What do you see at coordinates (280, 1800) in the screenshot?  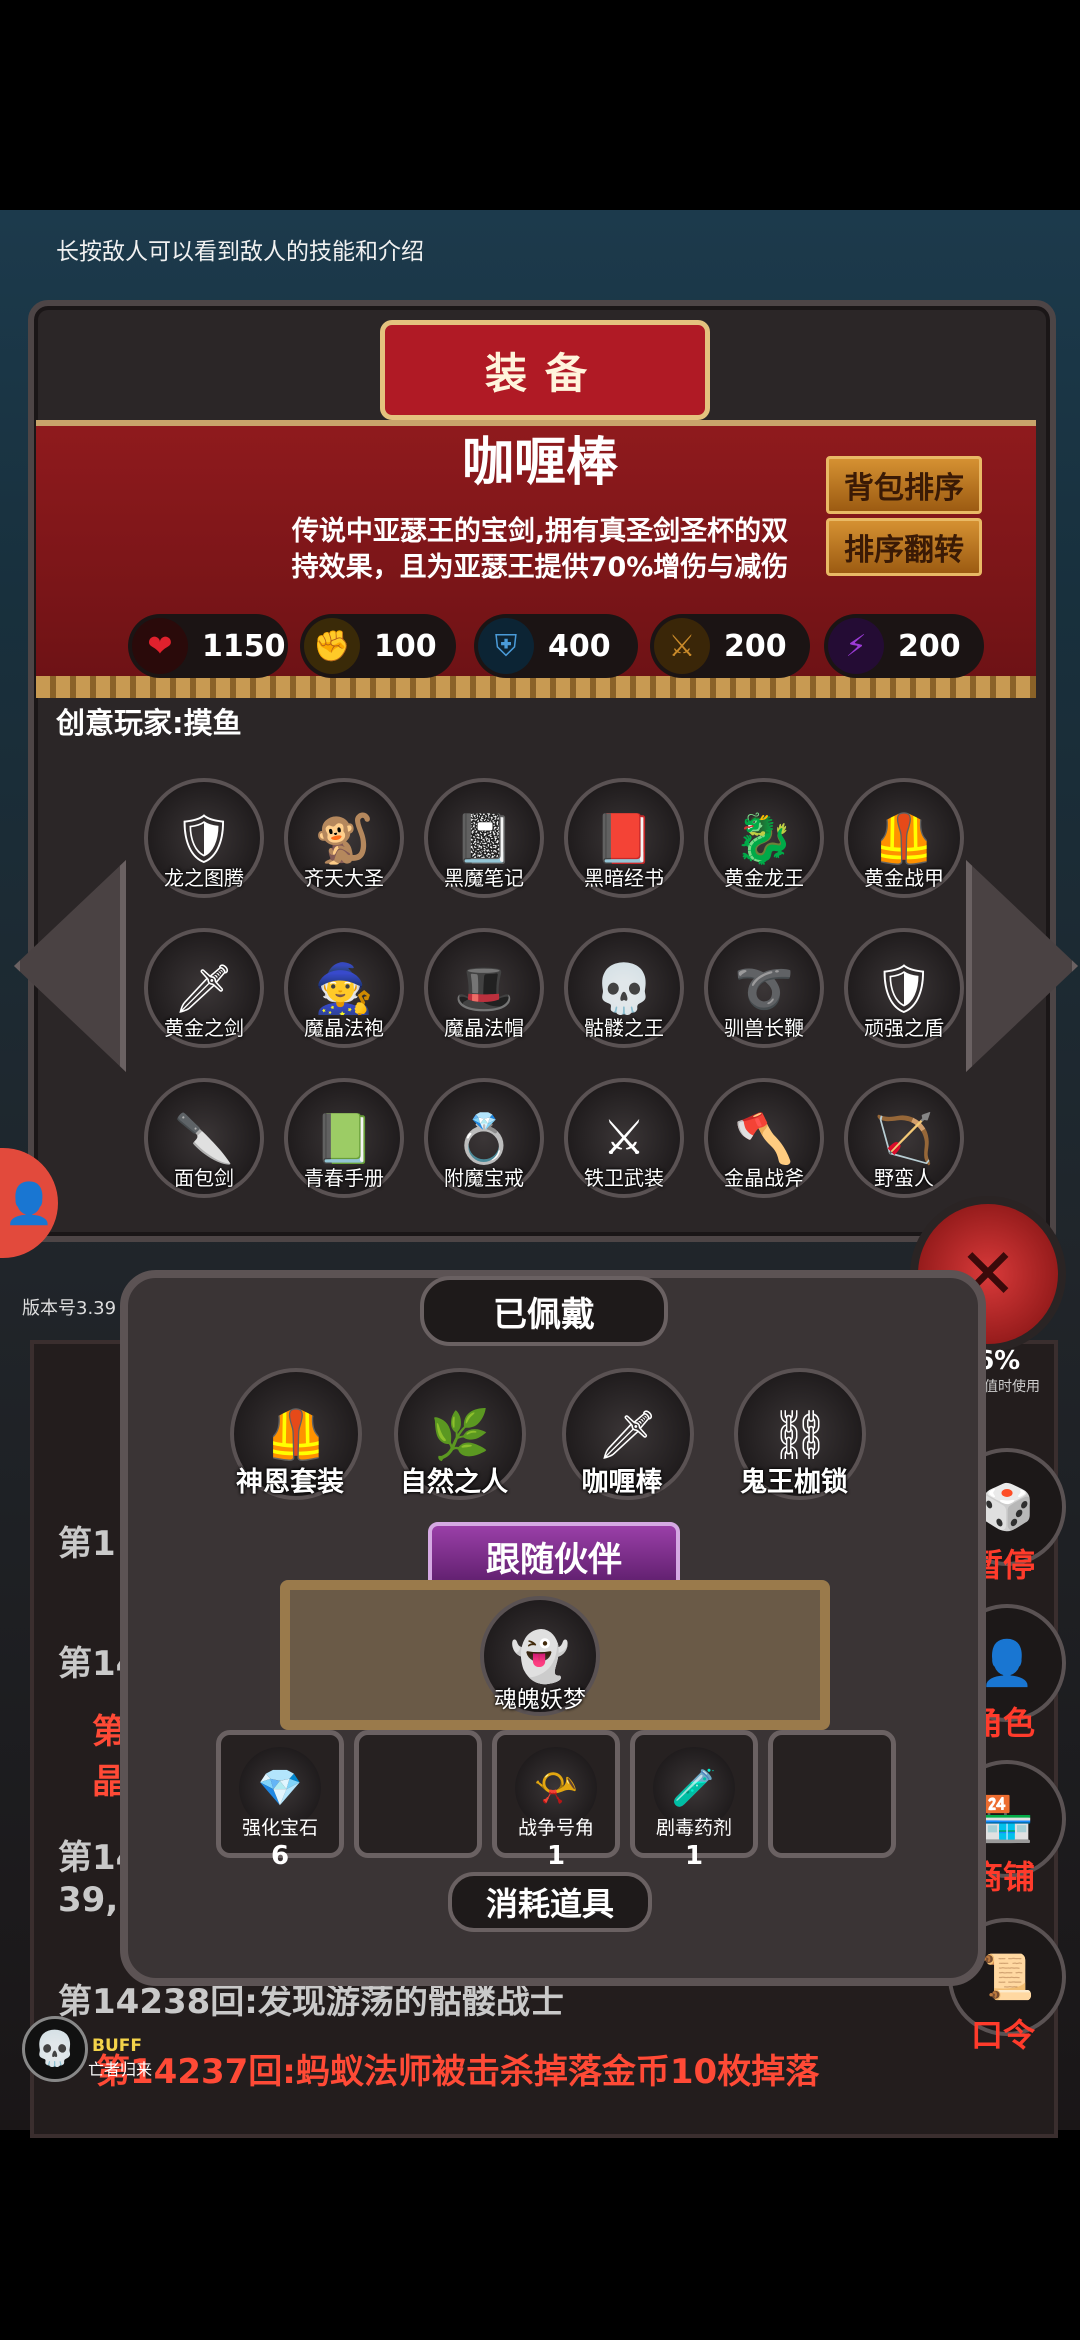 I see `consumable-slot: 💎 强化宝石 6` at bounding box center [280, 1800].